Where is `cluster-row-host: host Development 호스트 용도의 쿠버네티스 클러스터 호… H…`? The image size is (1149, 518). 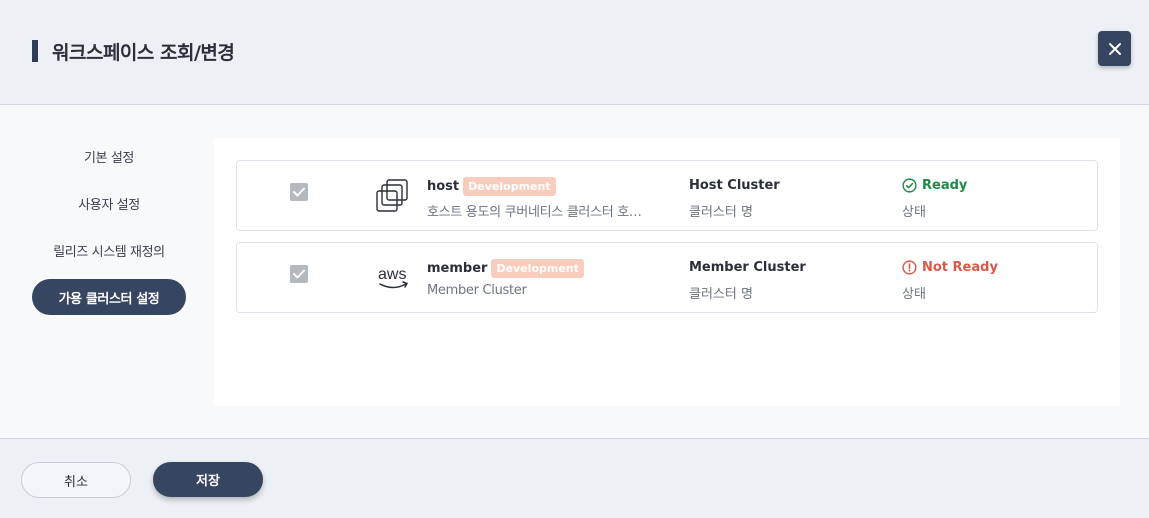
cluster-row-host: host Development 호스트 용도의 쿠버네티스 클러스터 호… H… is located at coordinates (667, 195).